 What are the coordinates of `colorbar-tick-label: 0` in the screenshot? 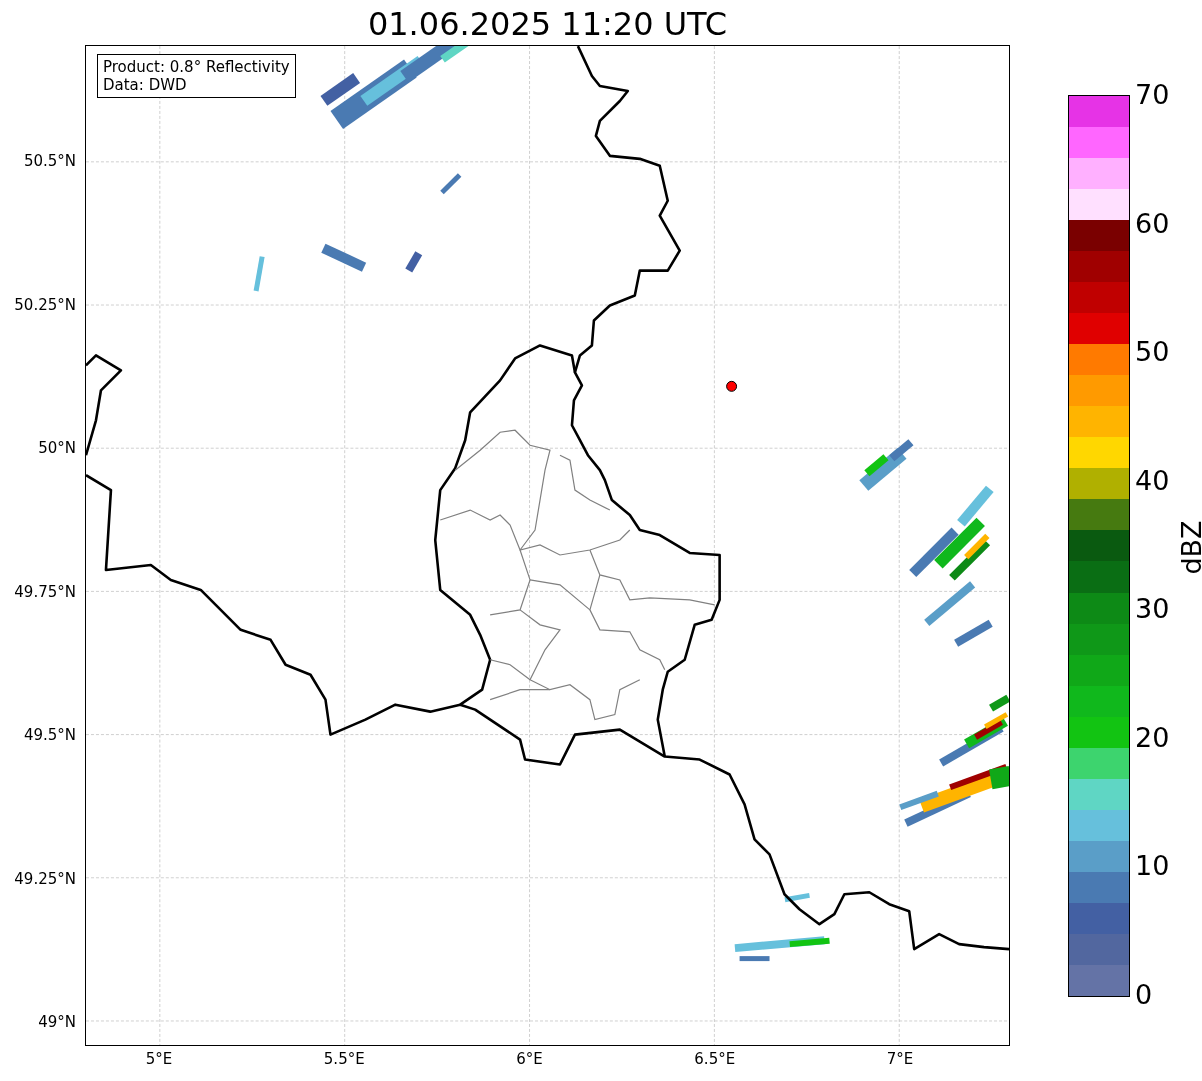 It's located at (1144, 995).